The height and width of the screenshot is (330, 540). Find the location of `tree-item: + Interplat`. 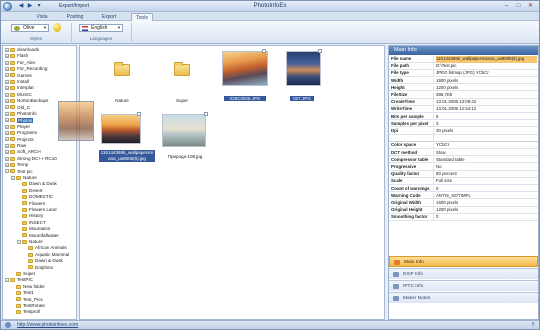

tree-item: + Interplat is located at coordinates (19, 88).